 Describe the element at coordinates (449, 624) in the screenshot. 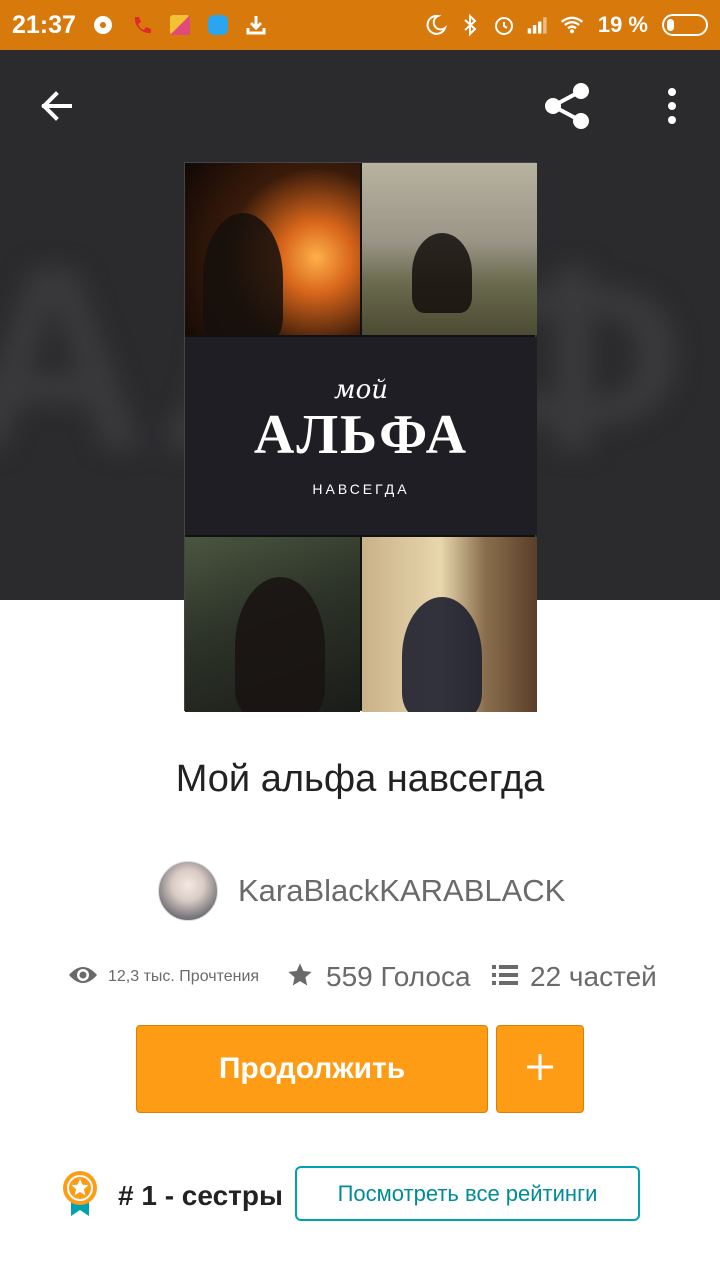

I see `cover-photo-street` at that location.